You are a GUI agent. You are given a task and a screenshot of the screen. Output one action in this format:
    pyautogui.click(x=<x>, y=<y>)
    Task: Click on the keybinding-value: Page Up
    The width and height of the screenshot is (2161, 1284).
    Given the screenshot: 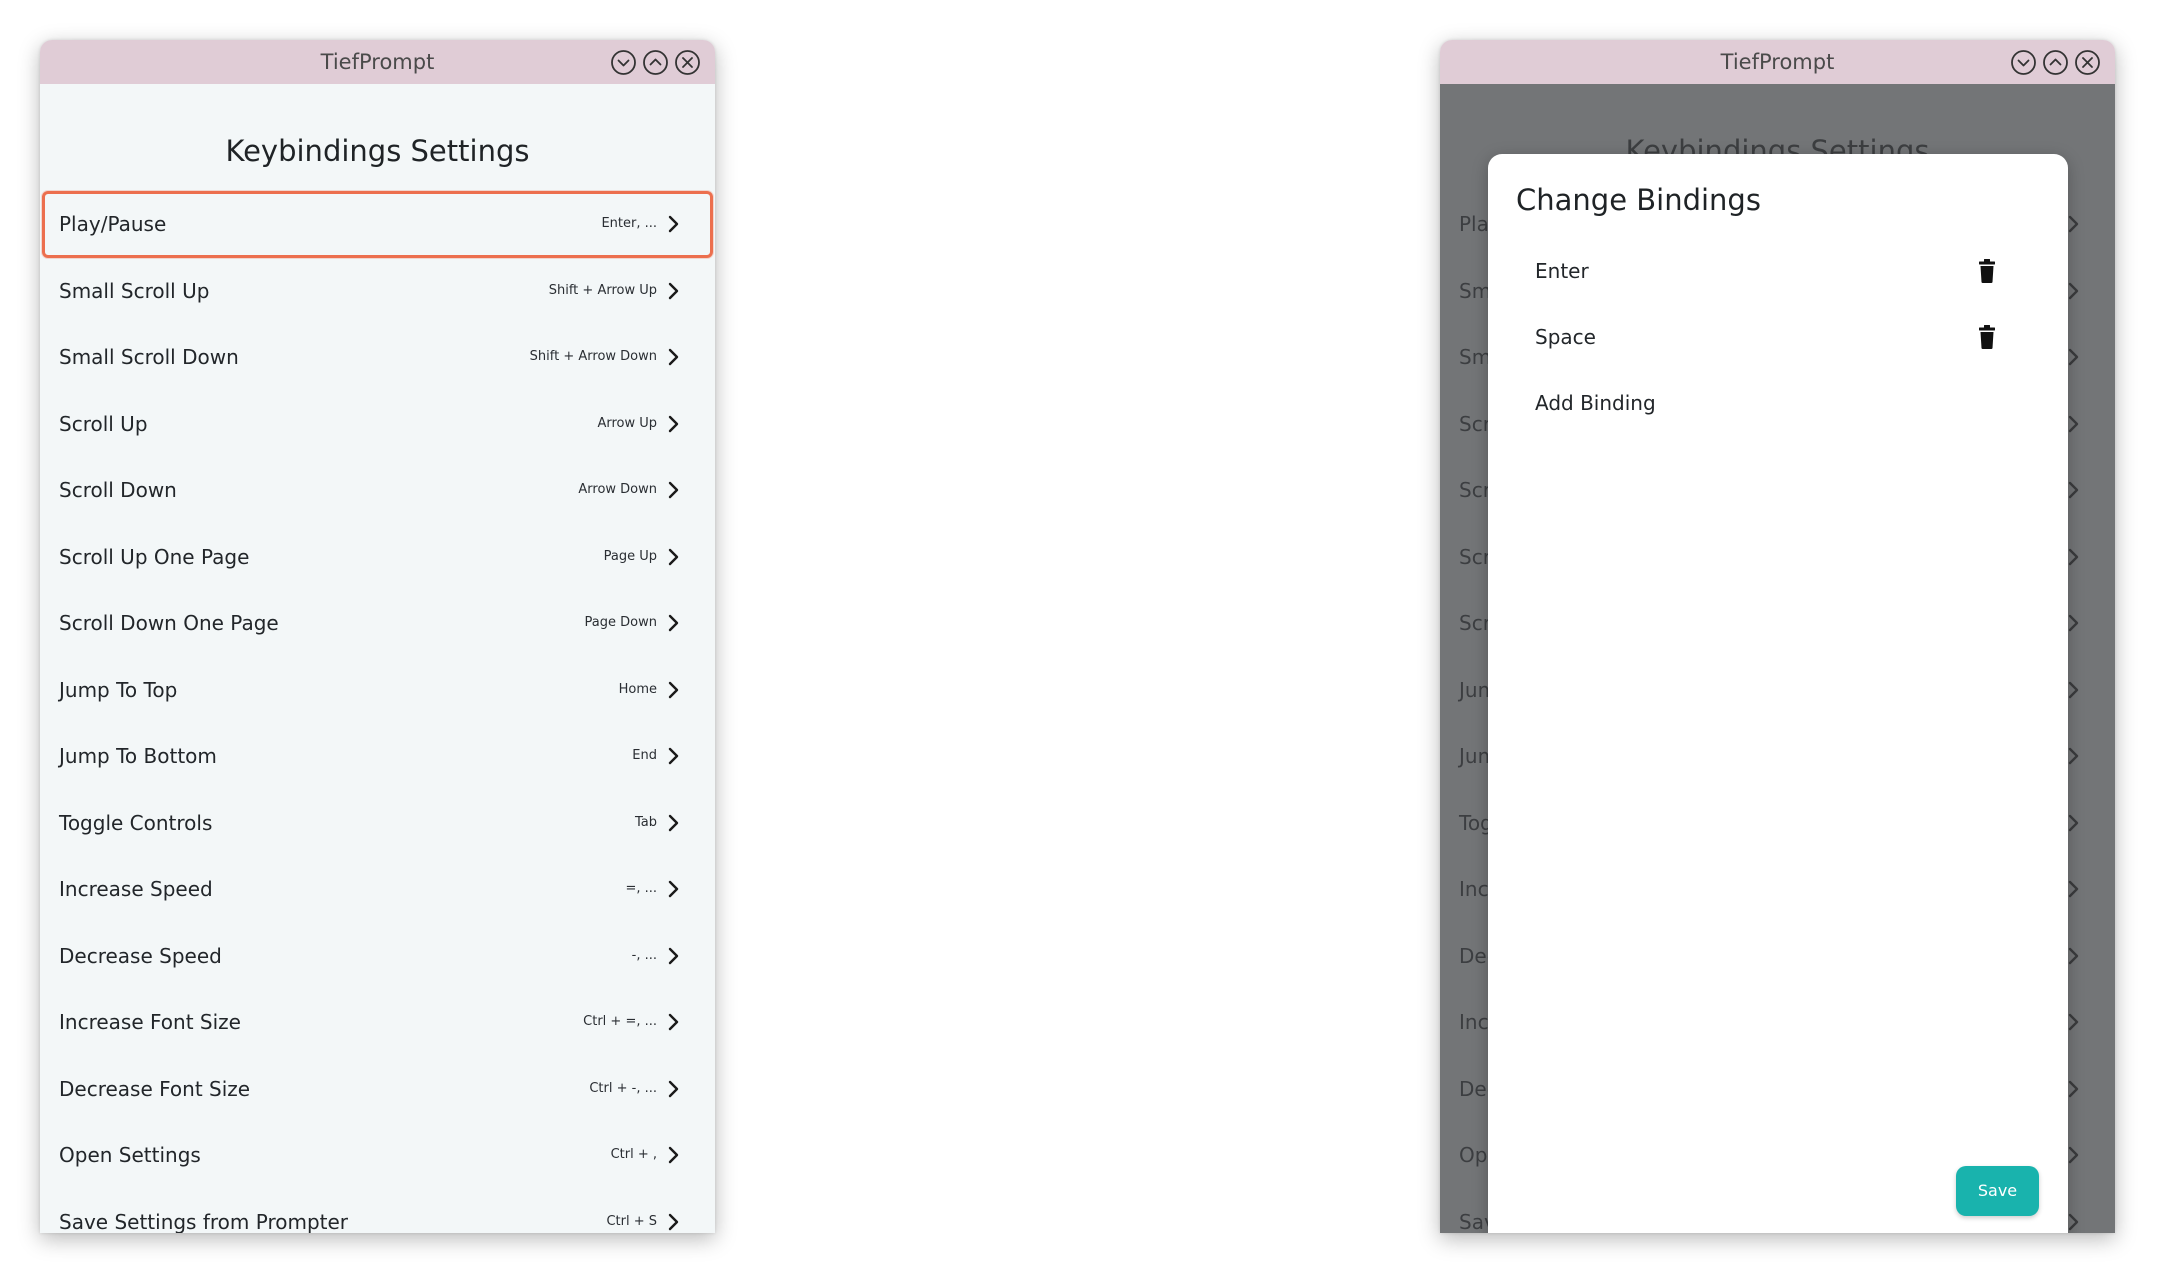 What is the action you would take?
    pyautogui.click(x=630, y=556)
    